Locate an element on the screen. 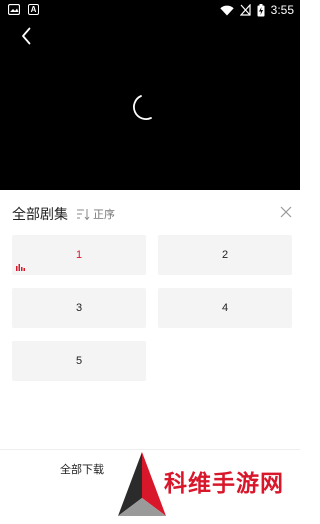  episode-label: 4 is located at coordinates (225, 308).